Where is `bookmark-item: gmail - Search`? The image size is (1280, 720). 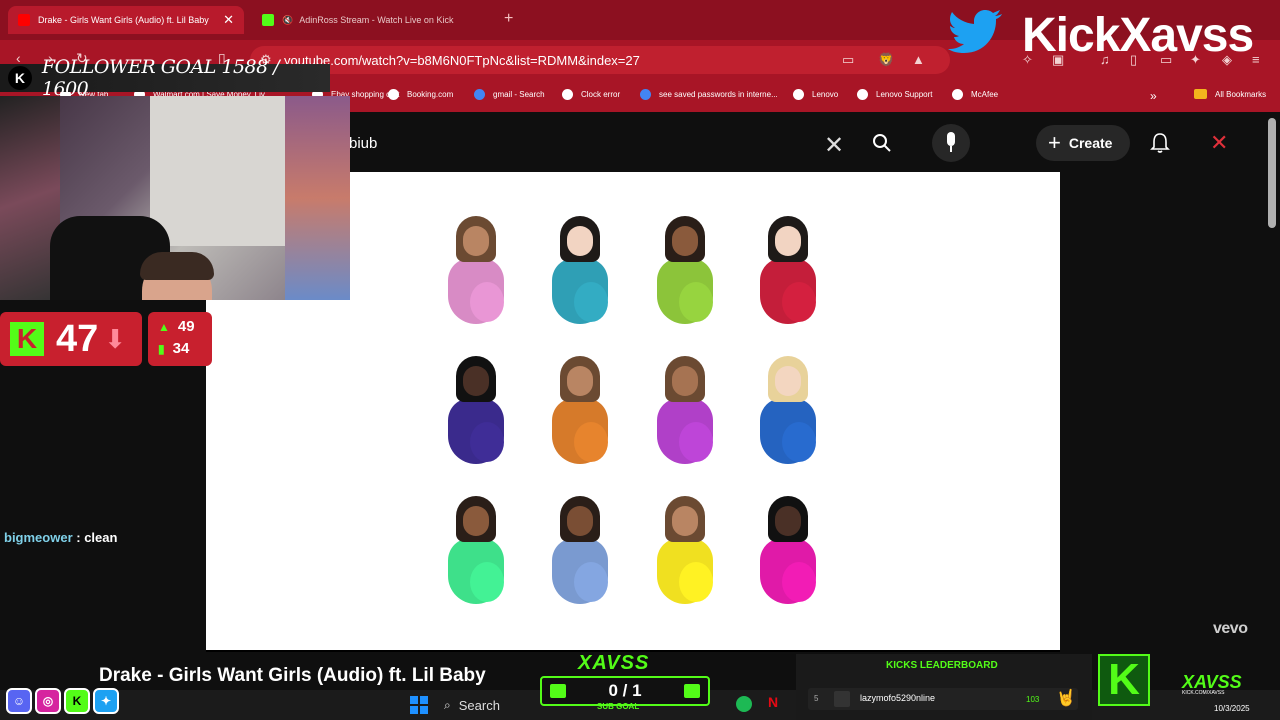
bookmark-item: gmail - Search is located at coordinates (509, 94).